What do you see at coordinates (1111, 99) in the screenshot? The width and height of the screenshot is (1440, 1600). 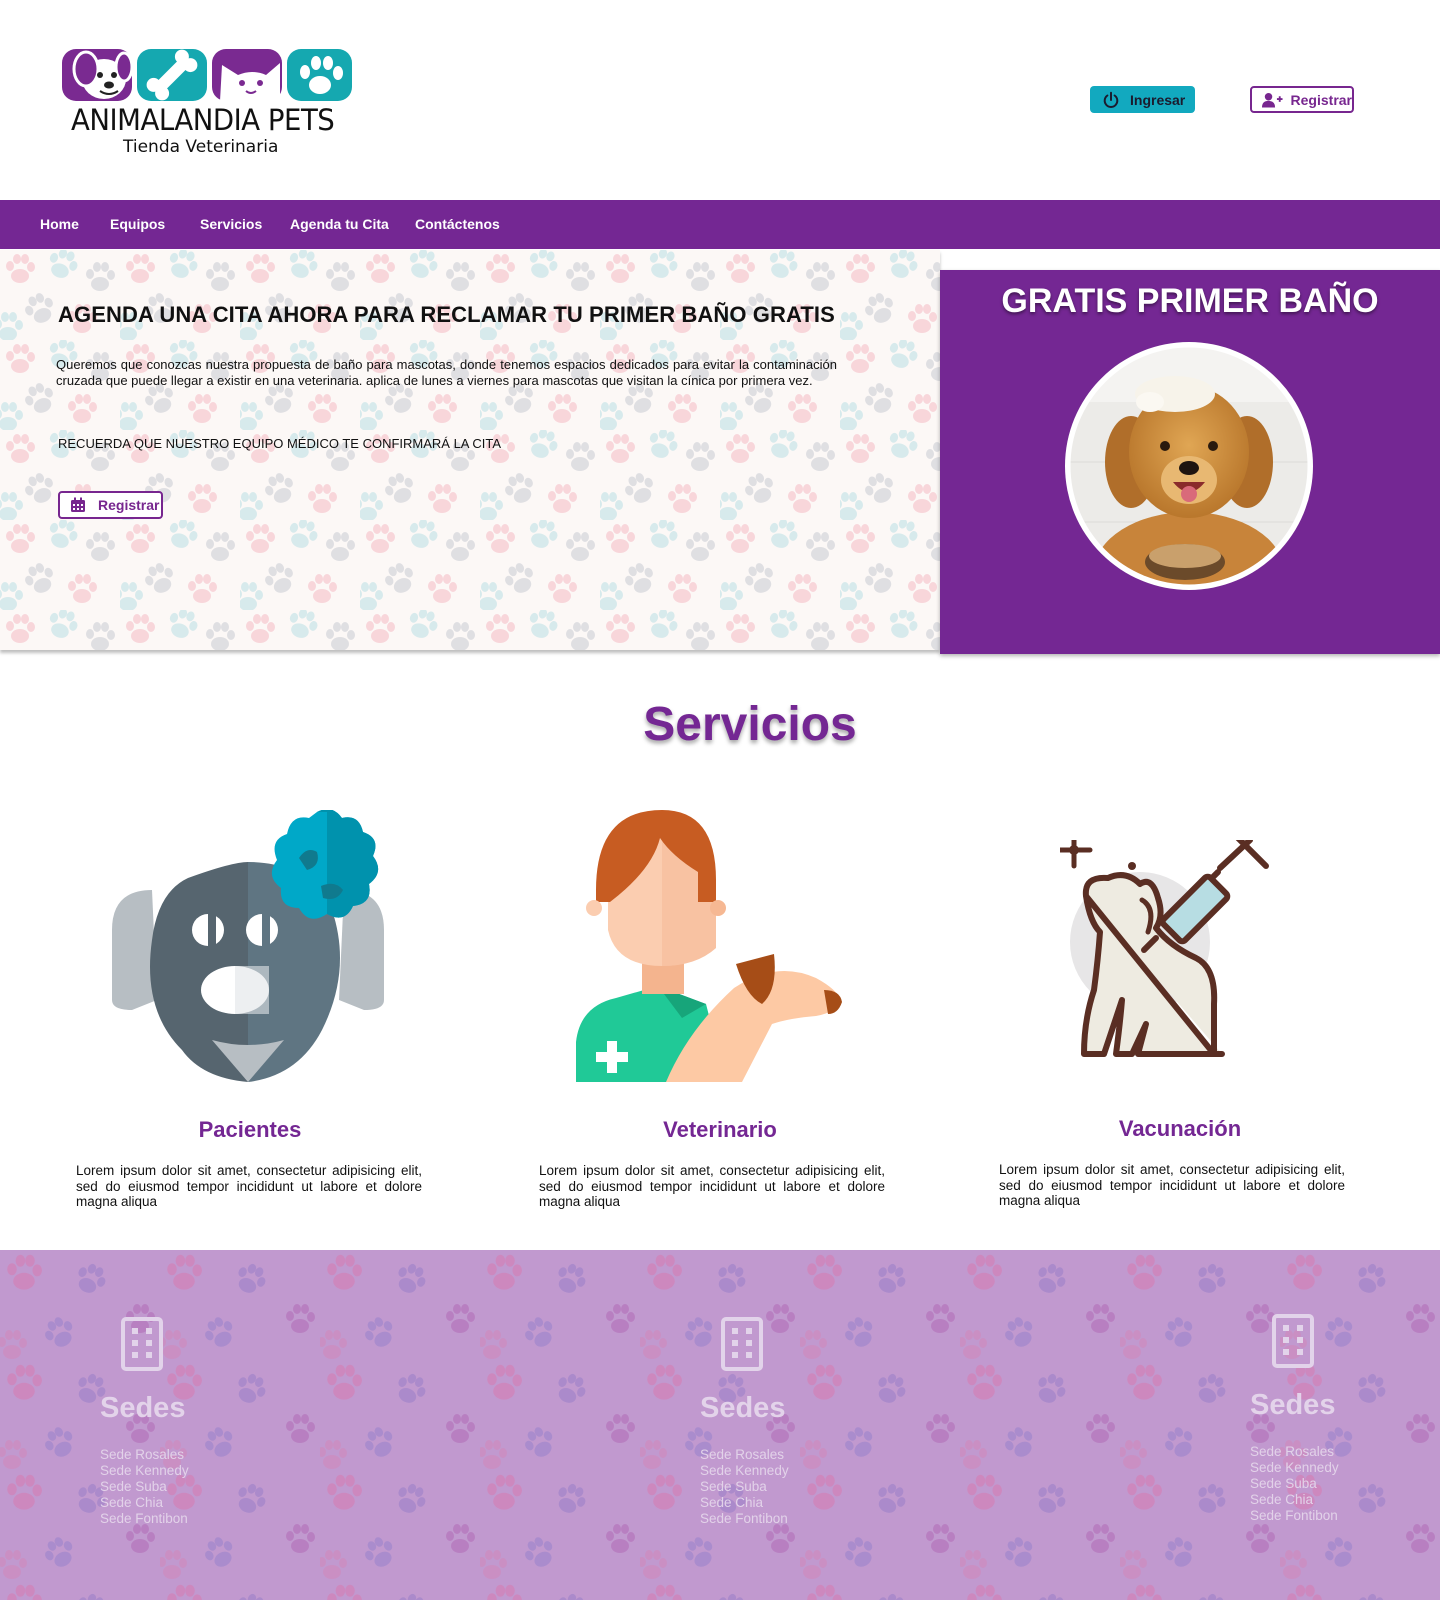 I see `power-icon` at bounding box center [1111, 99].